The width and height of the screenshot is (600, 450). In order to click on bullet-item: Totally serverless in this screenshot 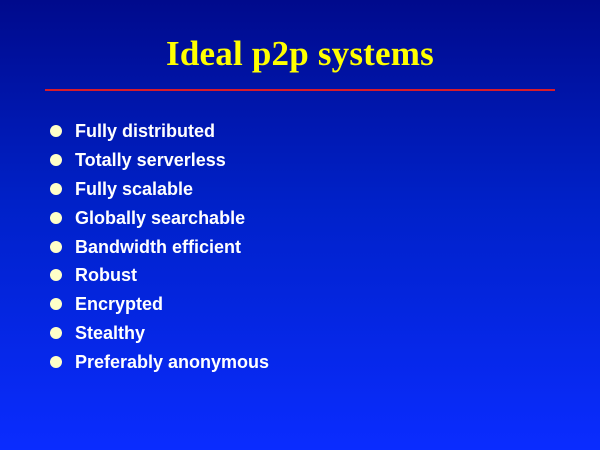, I will do `click(159, 160)`.